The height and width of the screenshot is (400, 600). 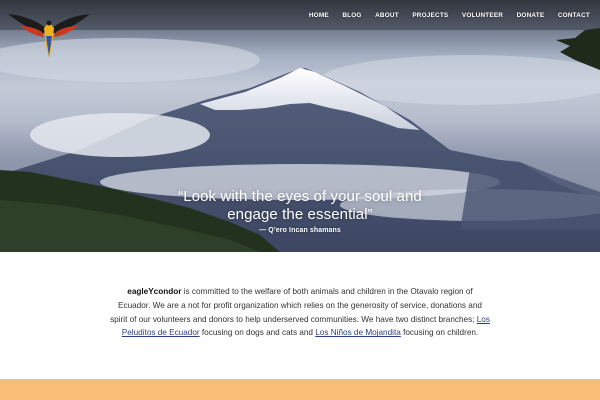 What do you see at coordinates (351, 15) in the screenshot?
I see `nav-blog: BLOG` at bounding box center [351, 15].